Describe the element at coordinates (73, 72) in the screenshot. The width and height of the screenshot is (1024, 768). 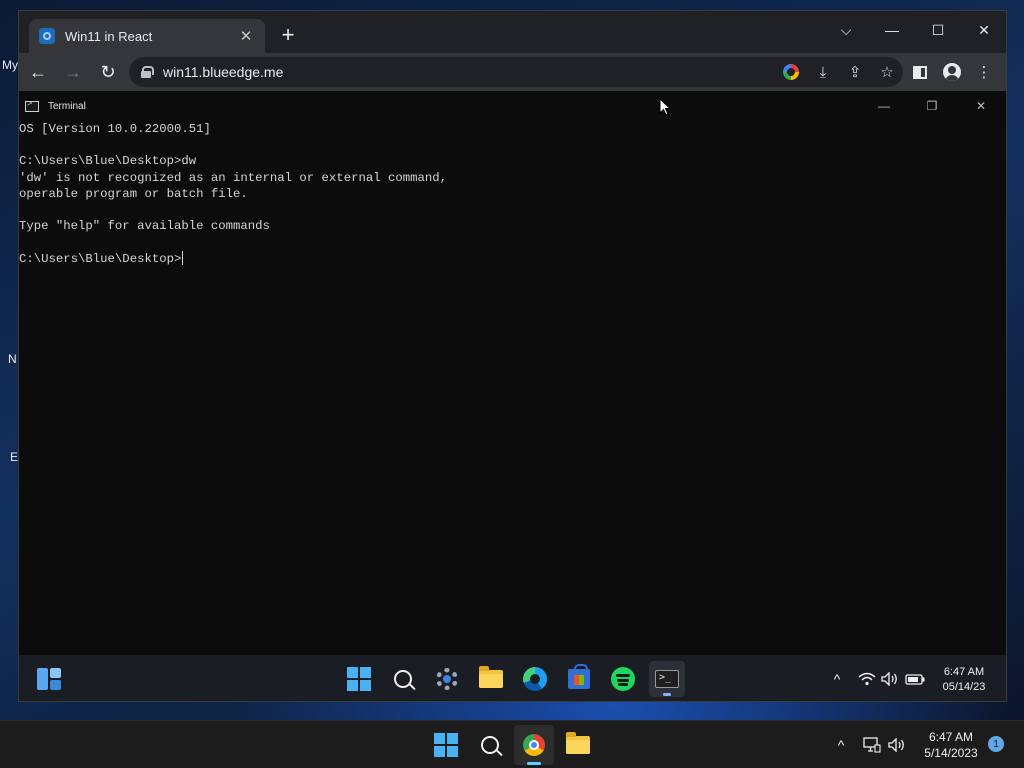
I see `forward-button: →` at that location.